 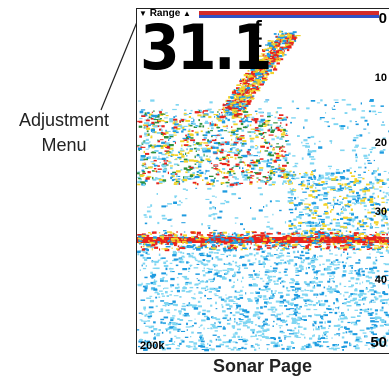 I want to click on depth-readout: 31.1, so click(x=206, y=47).